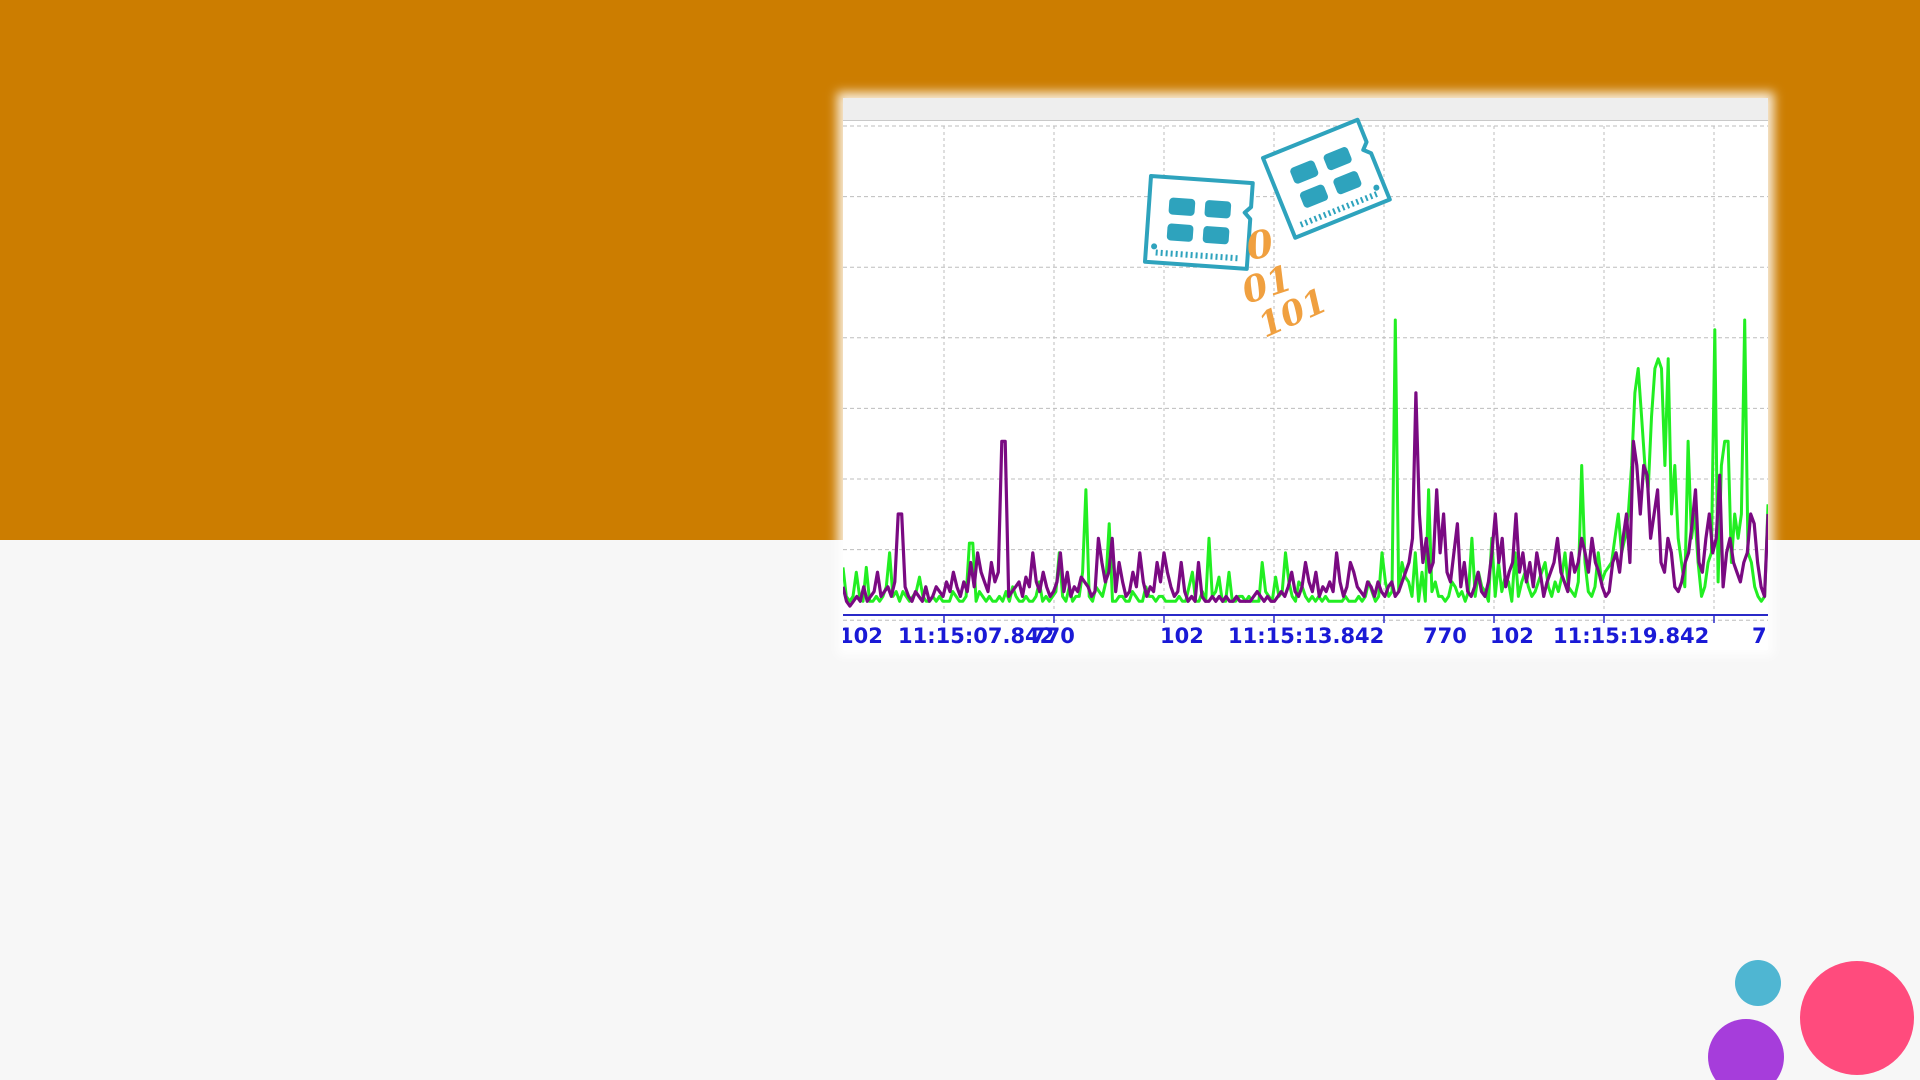 This screenshot has height=1080, width=1920. I want to click on x-tick-label: 11:15:13.842, so click(1306, 636).